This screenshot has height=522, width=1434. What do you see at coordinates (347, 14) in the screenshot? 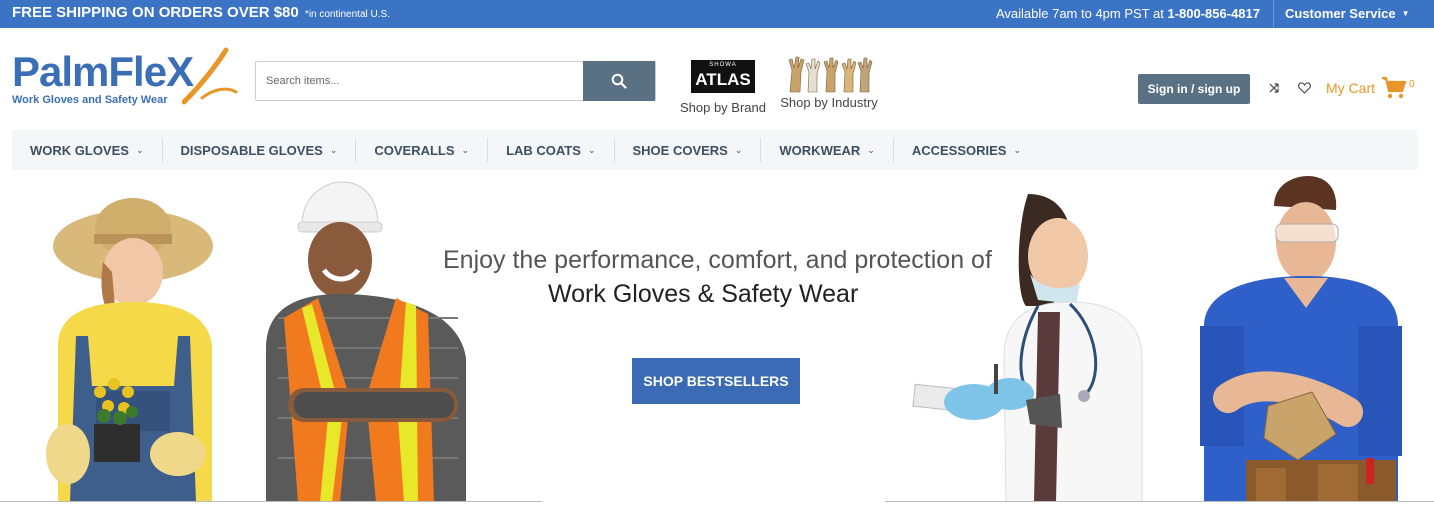
I see `promo-note: *in continental U.S.` at bounding box center [347, 14].